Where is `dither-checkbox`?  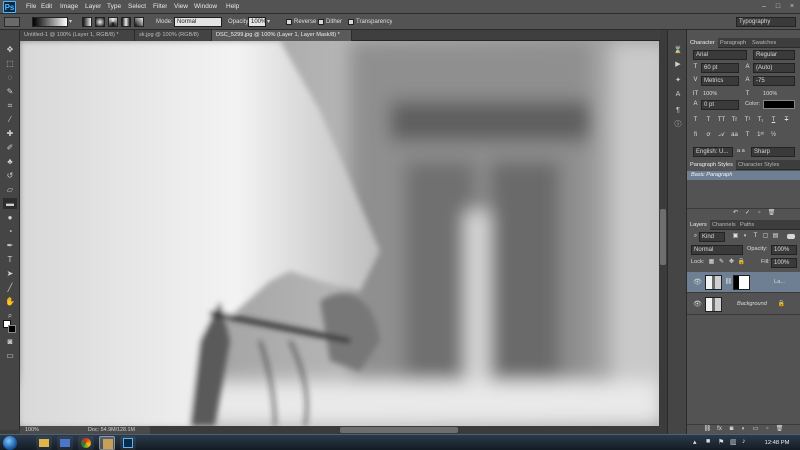
dither-checkbox is located at coordinates (321, 22).